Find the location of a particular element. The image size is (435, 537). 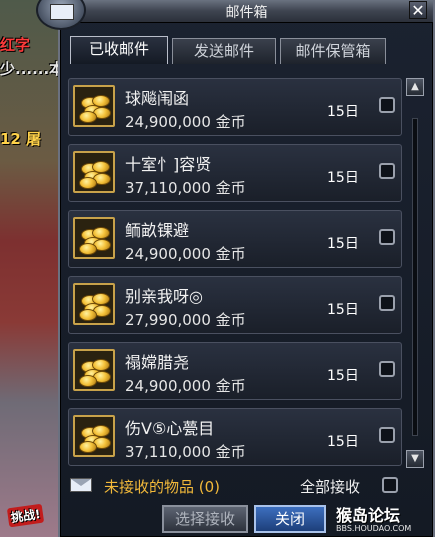

receive-all-label: 全部接收 is located at coordinates (330, 487).